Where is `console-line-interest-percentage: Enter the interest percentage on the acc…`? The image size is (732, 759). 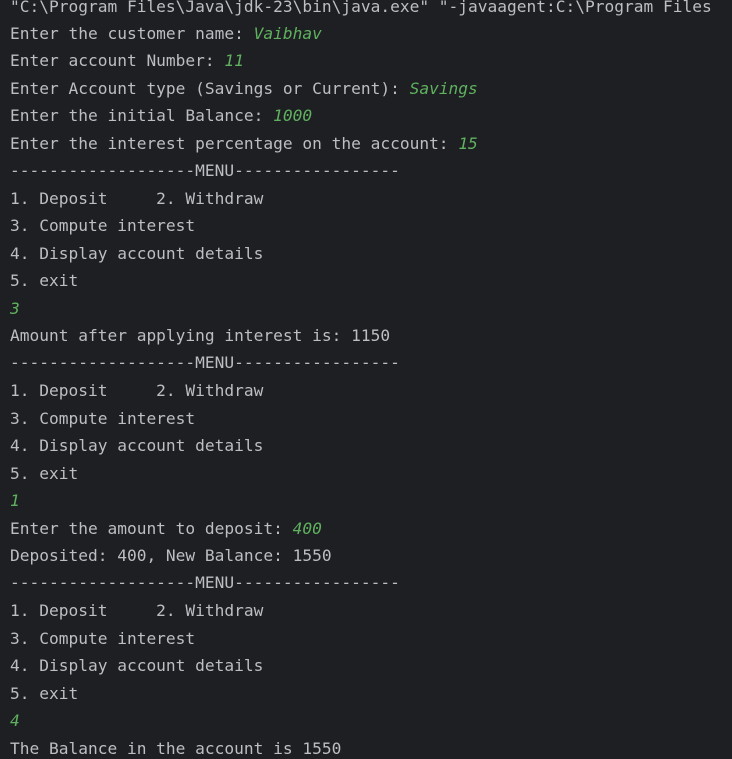
console-line-interest-percentage: Enter the interest percentage on the acc… is located at coordinates (244, 143).